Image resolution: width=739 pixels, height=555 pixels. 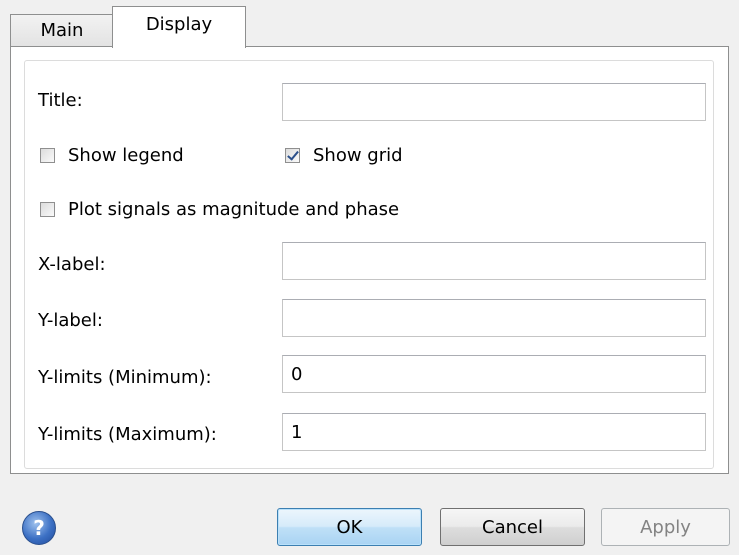 I want to click on y-limits-max-label: Y-limits (Maximum):, so click(x=127, y=434).